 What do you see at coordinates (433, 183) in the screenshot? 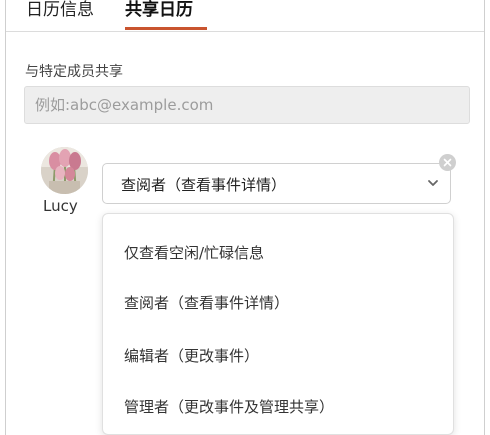
I see `chevron-down-icon` at bounding box center [433, 183].